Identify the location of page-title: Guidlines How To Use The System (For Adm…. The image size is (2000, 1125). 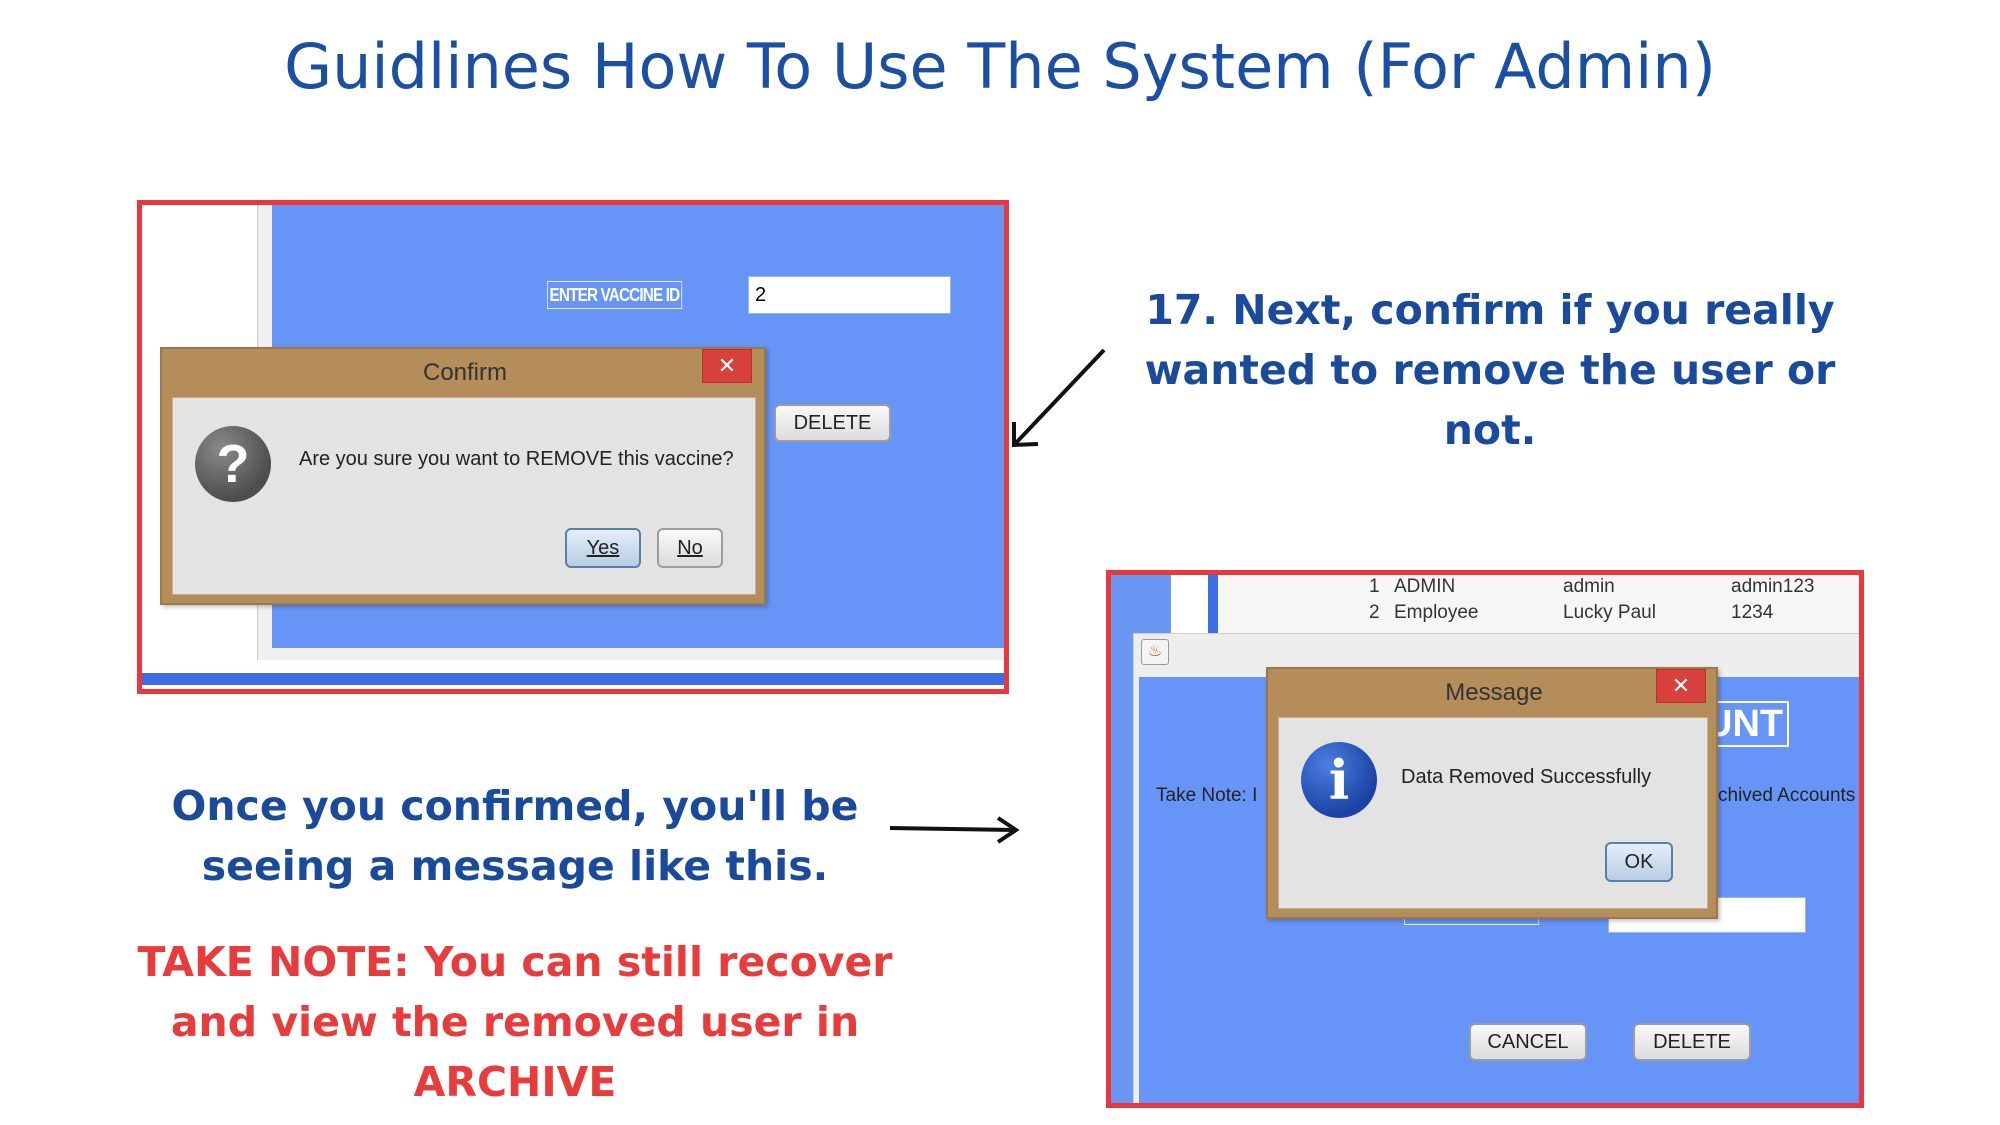
(1000, 66).